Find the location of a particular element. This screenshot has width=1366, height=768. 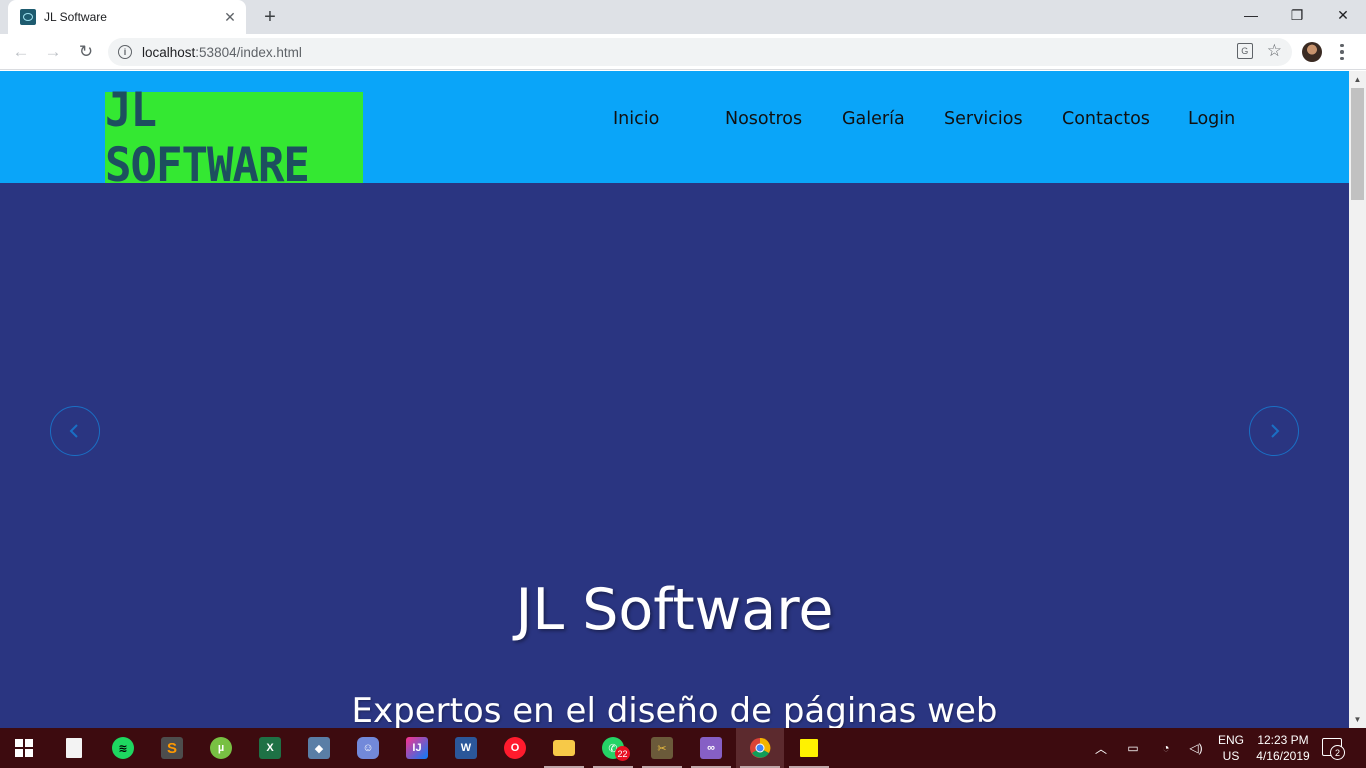

carousel-prev-button is located at coordinates (75, 431).